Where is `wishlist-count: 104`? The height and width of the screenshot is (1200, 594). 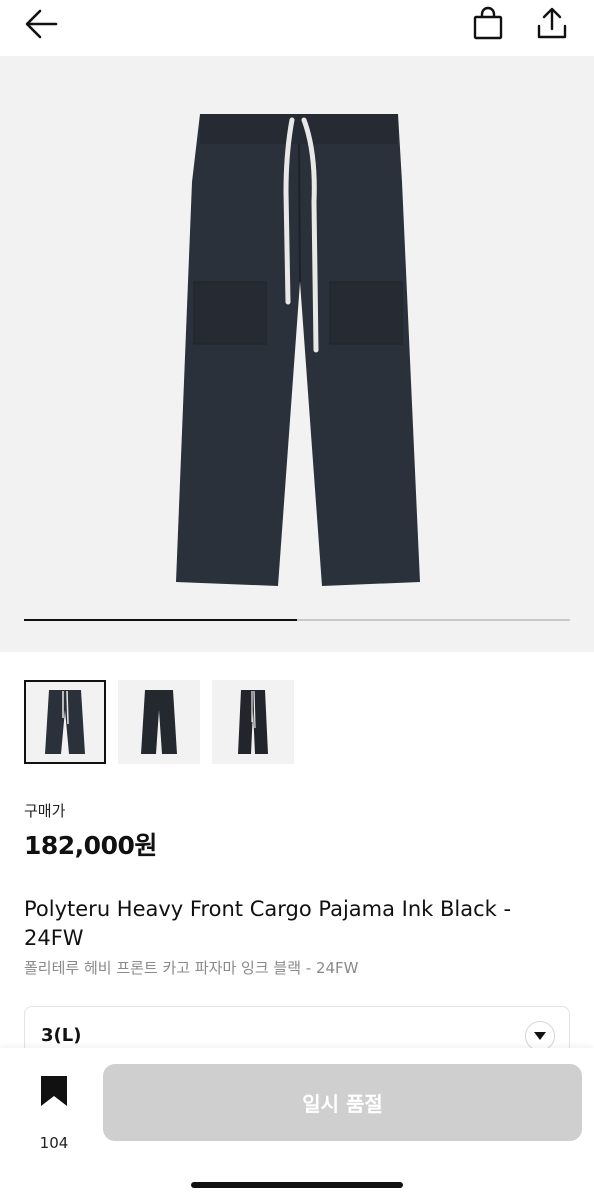 wishlist-count: 104 is located at coordinates (54, 1143).